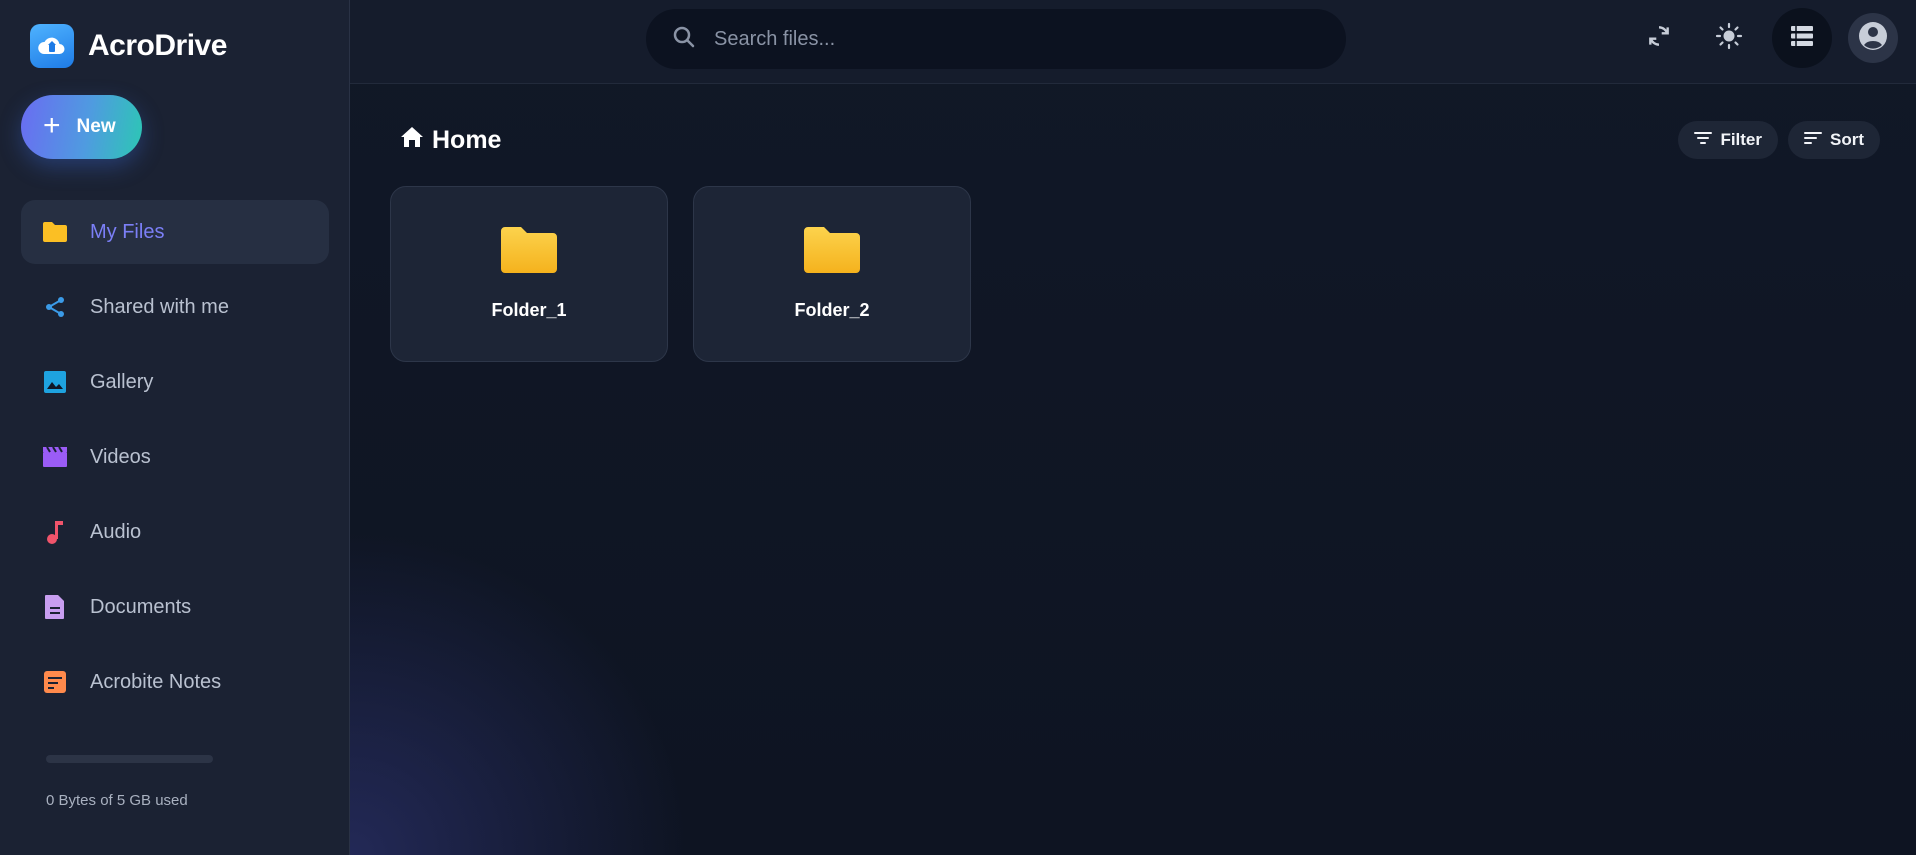 Image resolution: width=1916 pixels, height=855 pixels. I want to click on list-view-button, so click(1802, 38).